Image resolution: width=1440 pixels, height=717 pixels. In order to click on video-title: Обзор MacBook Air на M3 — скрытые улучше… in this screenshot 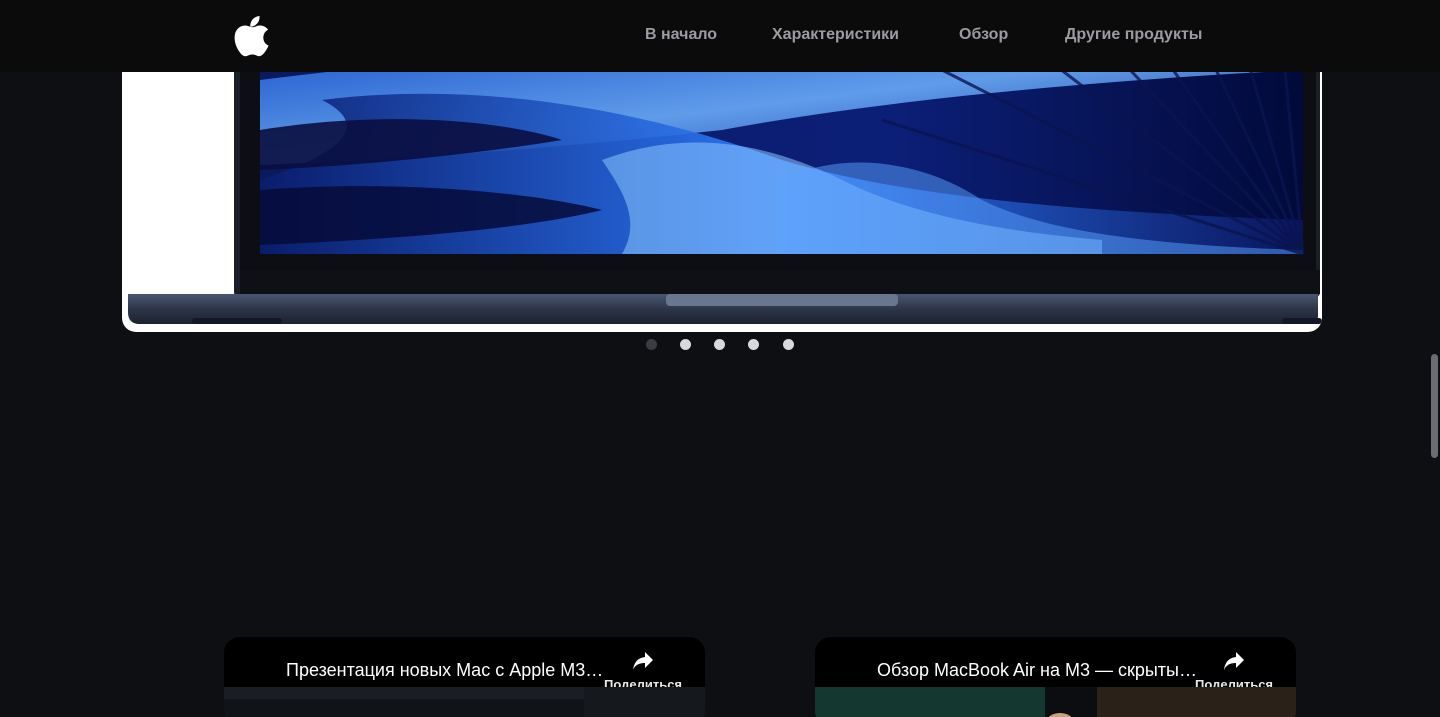, I will do `click(1037, 670)`.